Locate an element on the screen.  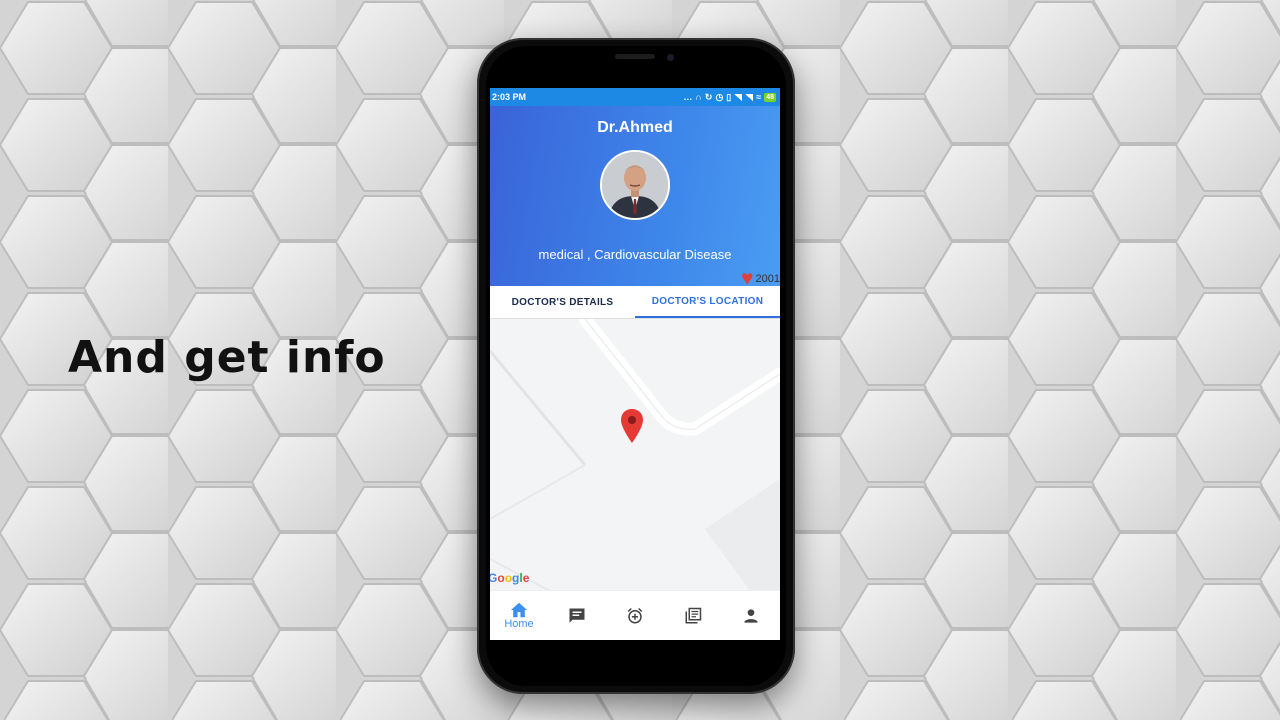
nav-home-label: Home is located at coordinates (519, 624).